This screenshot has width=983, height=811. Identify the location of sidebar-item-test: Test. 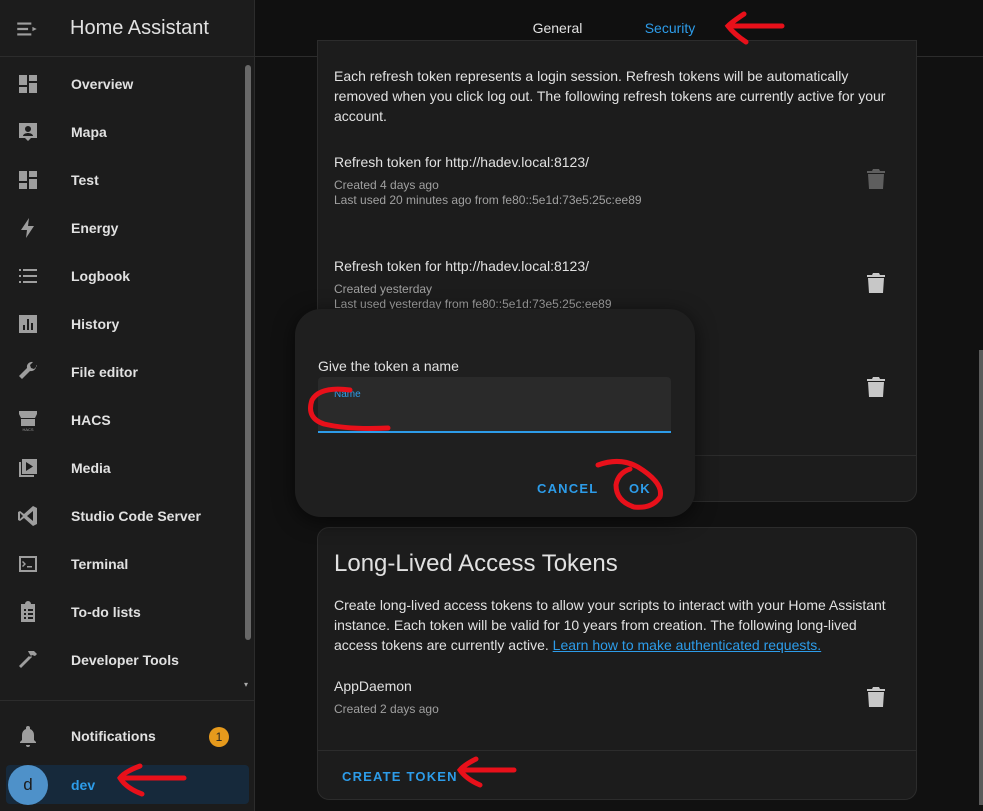
(120, 180).